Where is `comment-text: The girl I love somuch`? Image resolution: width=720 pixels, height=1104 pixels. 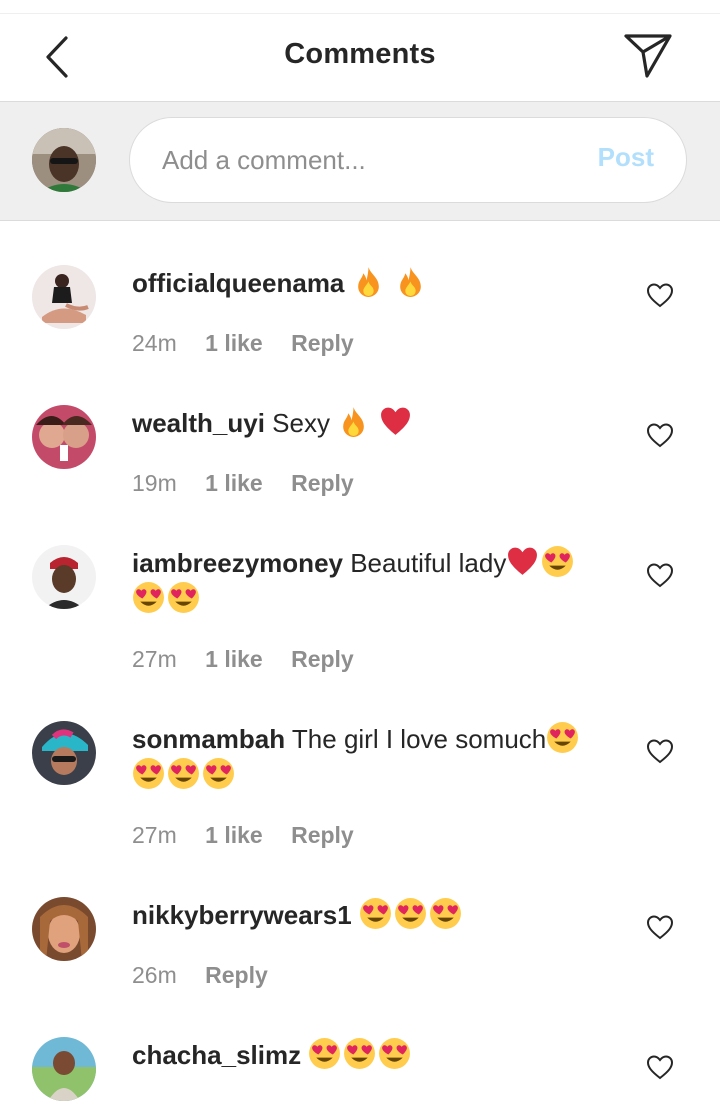
comment-text: The girl I love somuch is located at coordinates (419, 739).